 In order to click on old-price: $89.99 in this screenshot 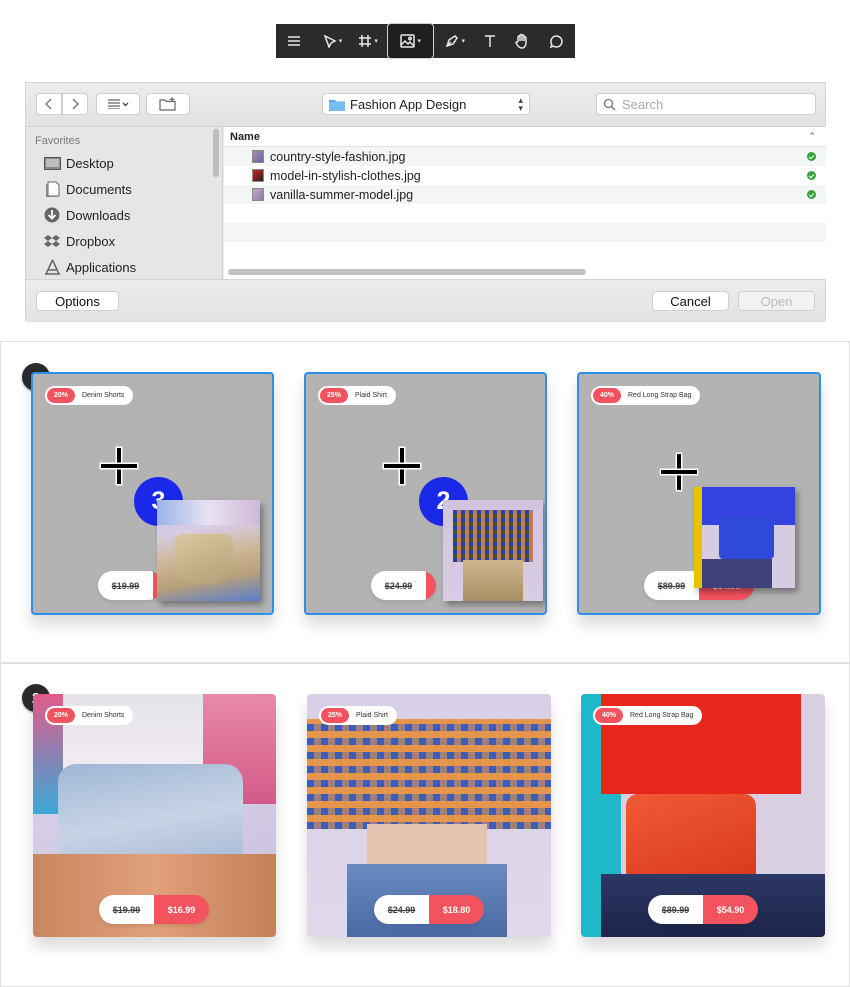, I will do `click(675, 909)`.